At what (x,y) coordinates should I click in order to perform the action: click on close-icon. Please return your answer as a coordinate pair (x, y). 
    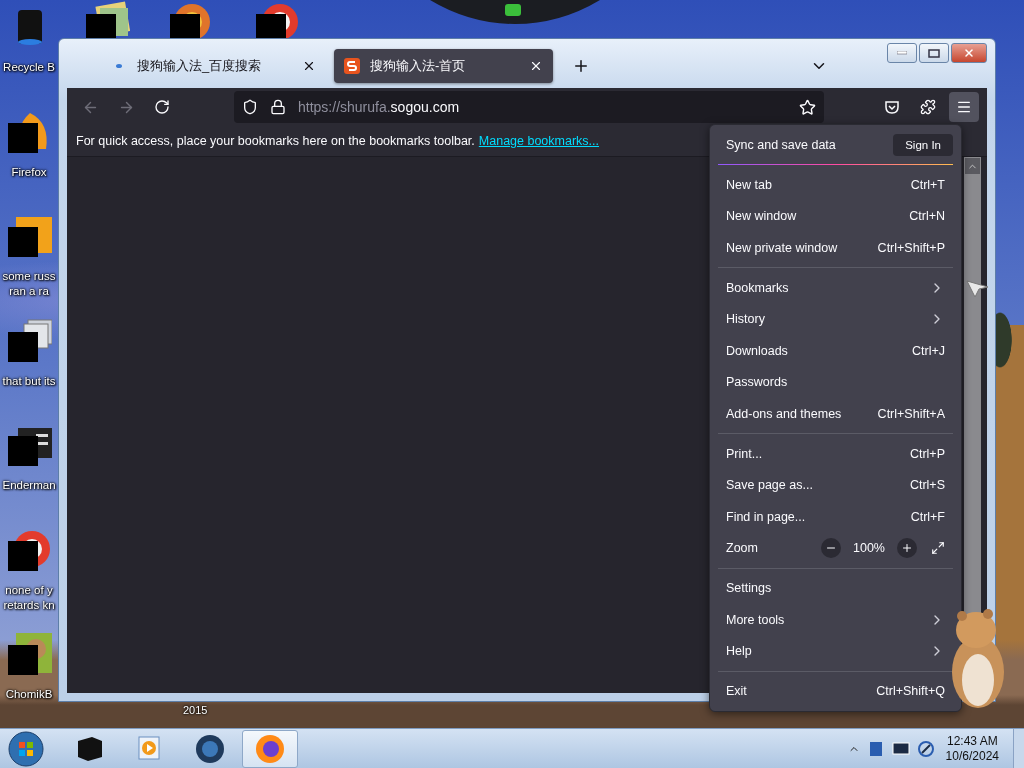
    Looking at the image, I should click on (969, 53).